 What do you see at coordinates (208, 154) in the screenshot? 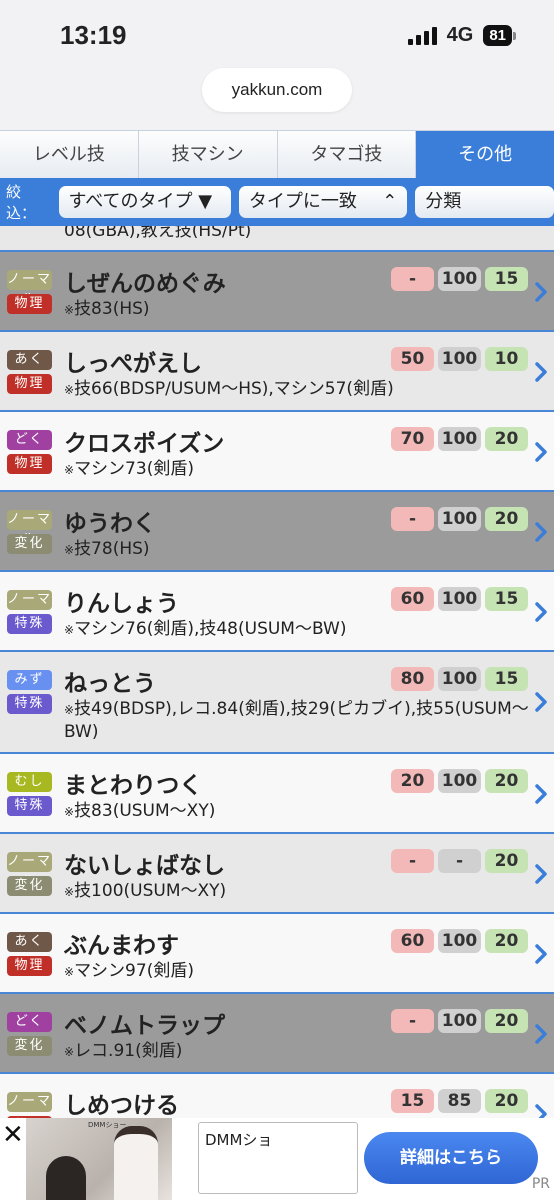
I see `tab-tm-moves: 技マシン` at bounding box center [208, 154].